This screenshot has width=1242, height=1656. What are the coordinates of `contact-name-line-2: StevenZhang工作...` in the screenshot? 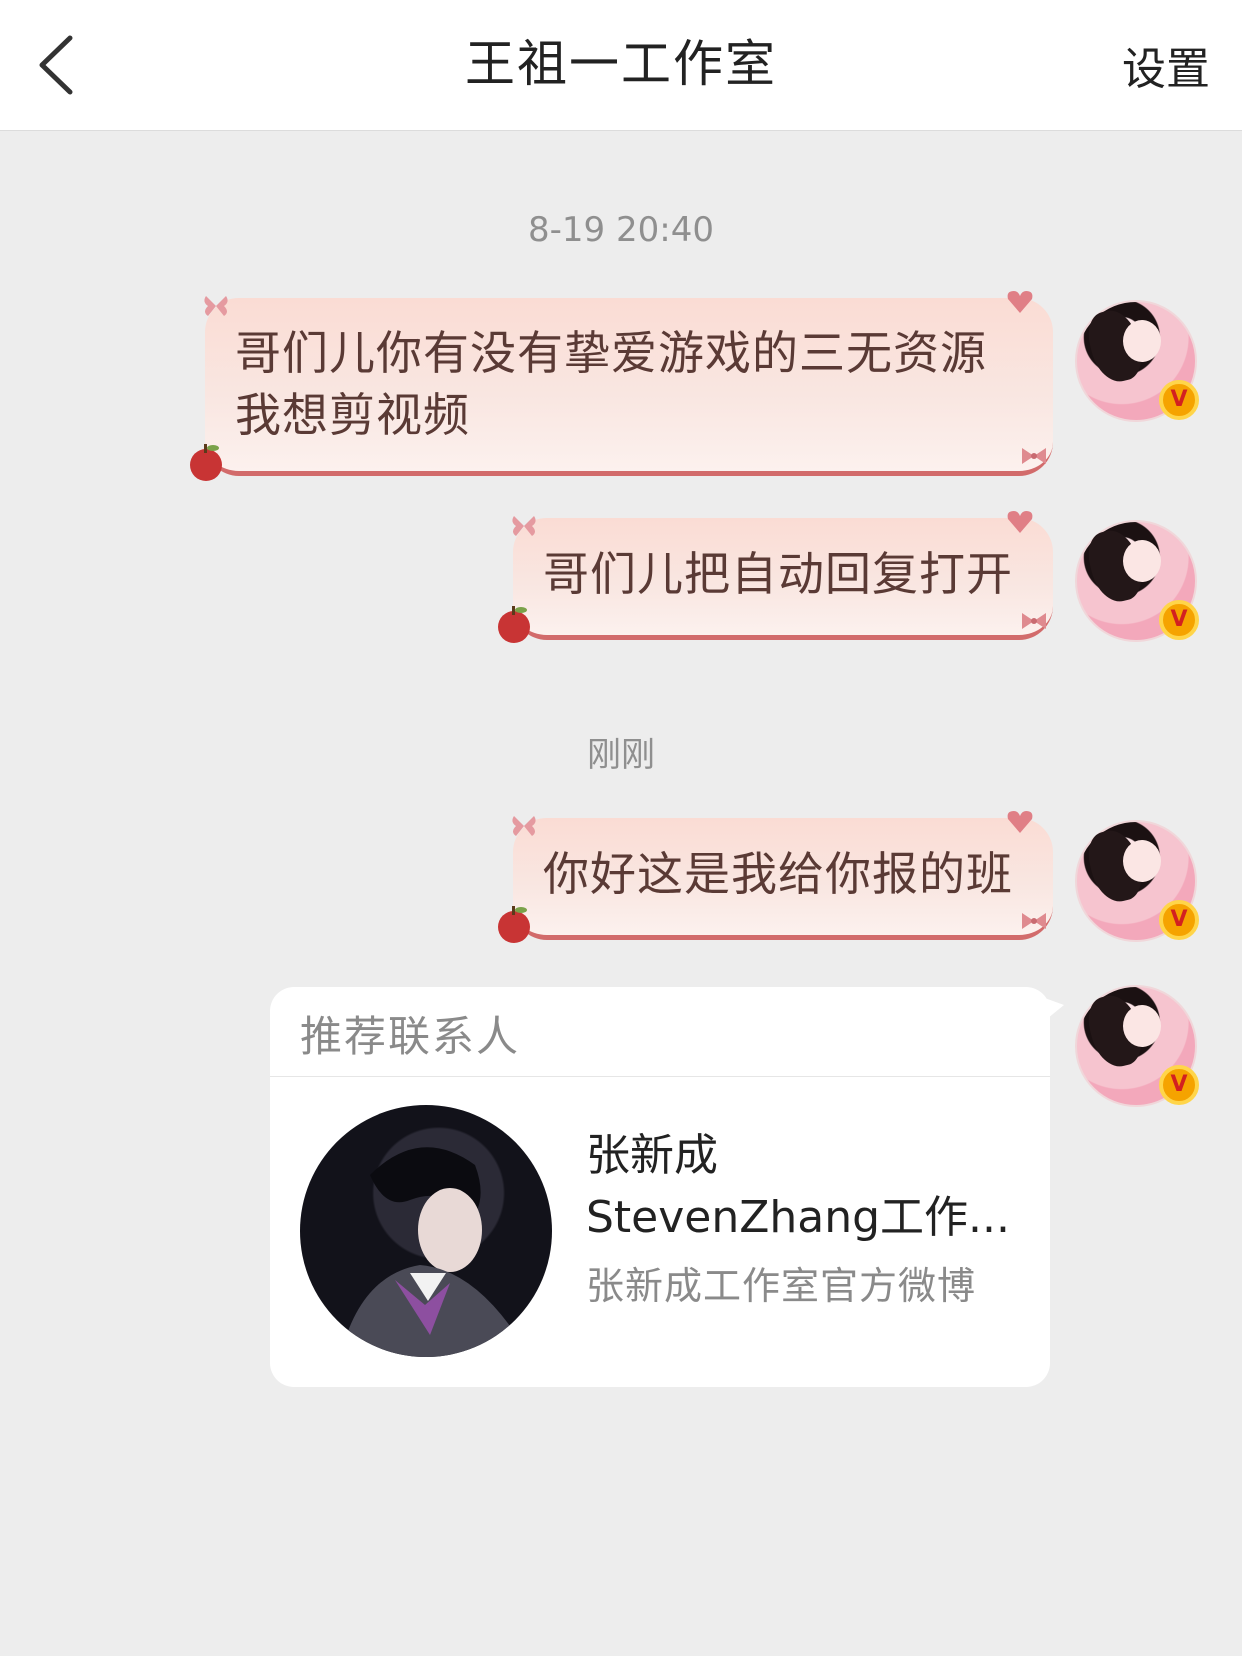 It's located at (798, 1217).